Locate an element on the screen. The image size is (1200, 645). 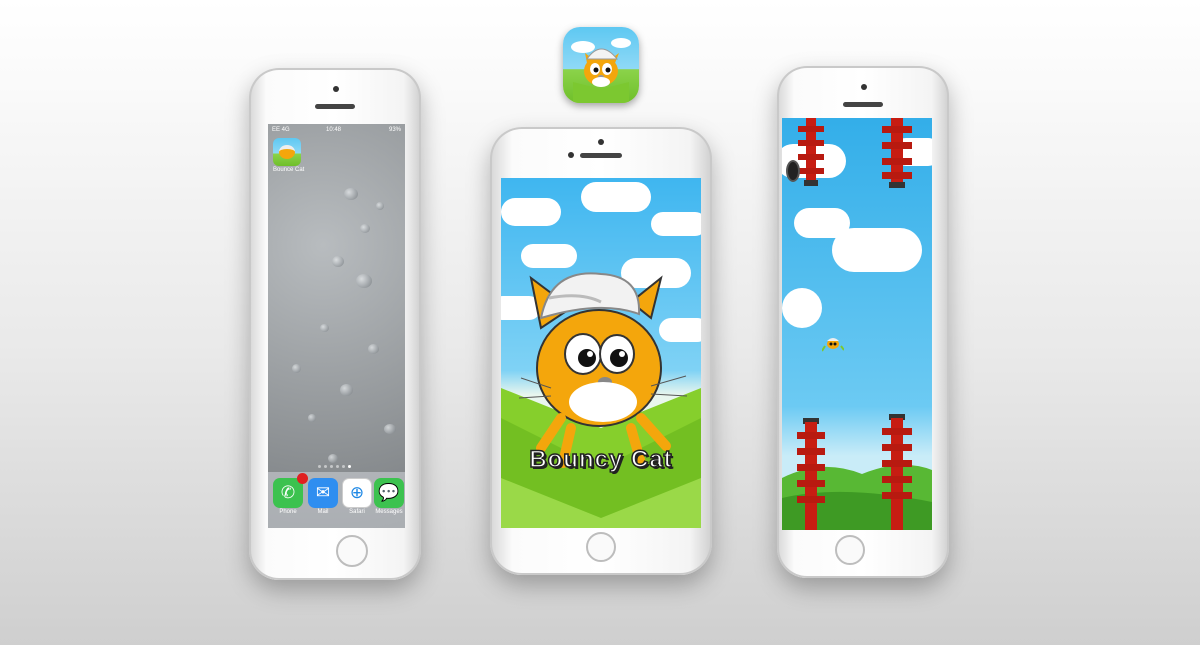
status-battery: 93% is located at coordinates (394, 130).